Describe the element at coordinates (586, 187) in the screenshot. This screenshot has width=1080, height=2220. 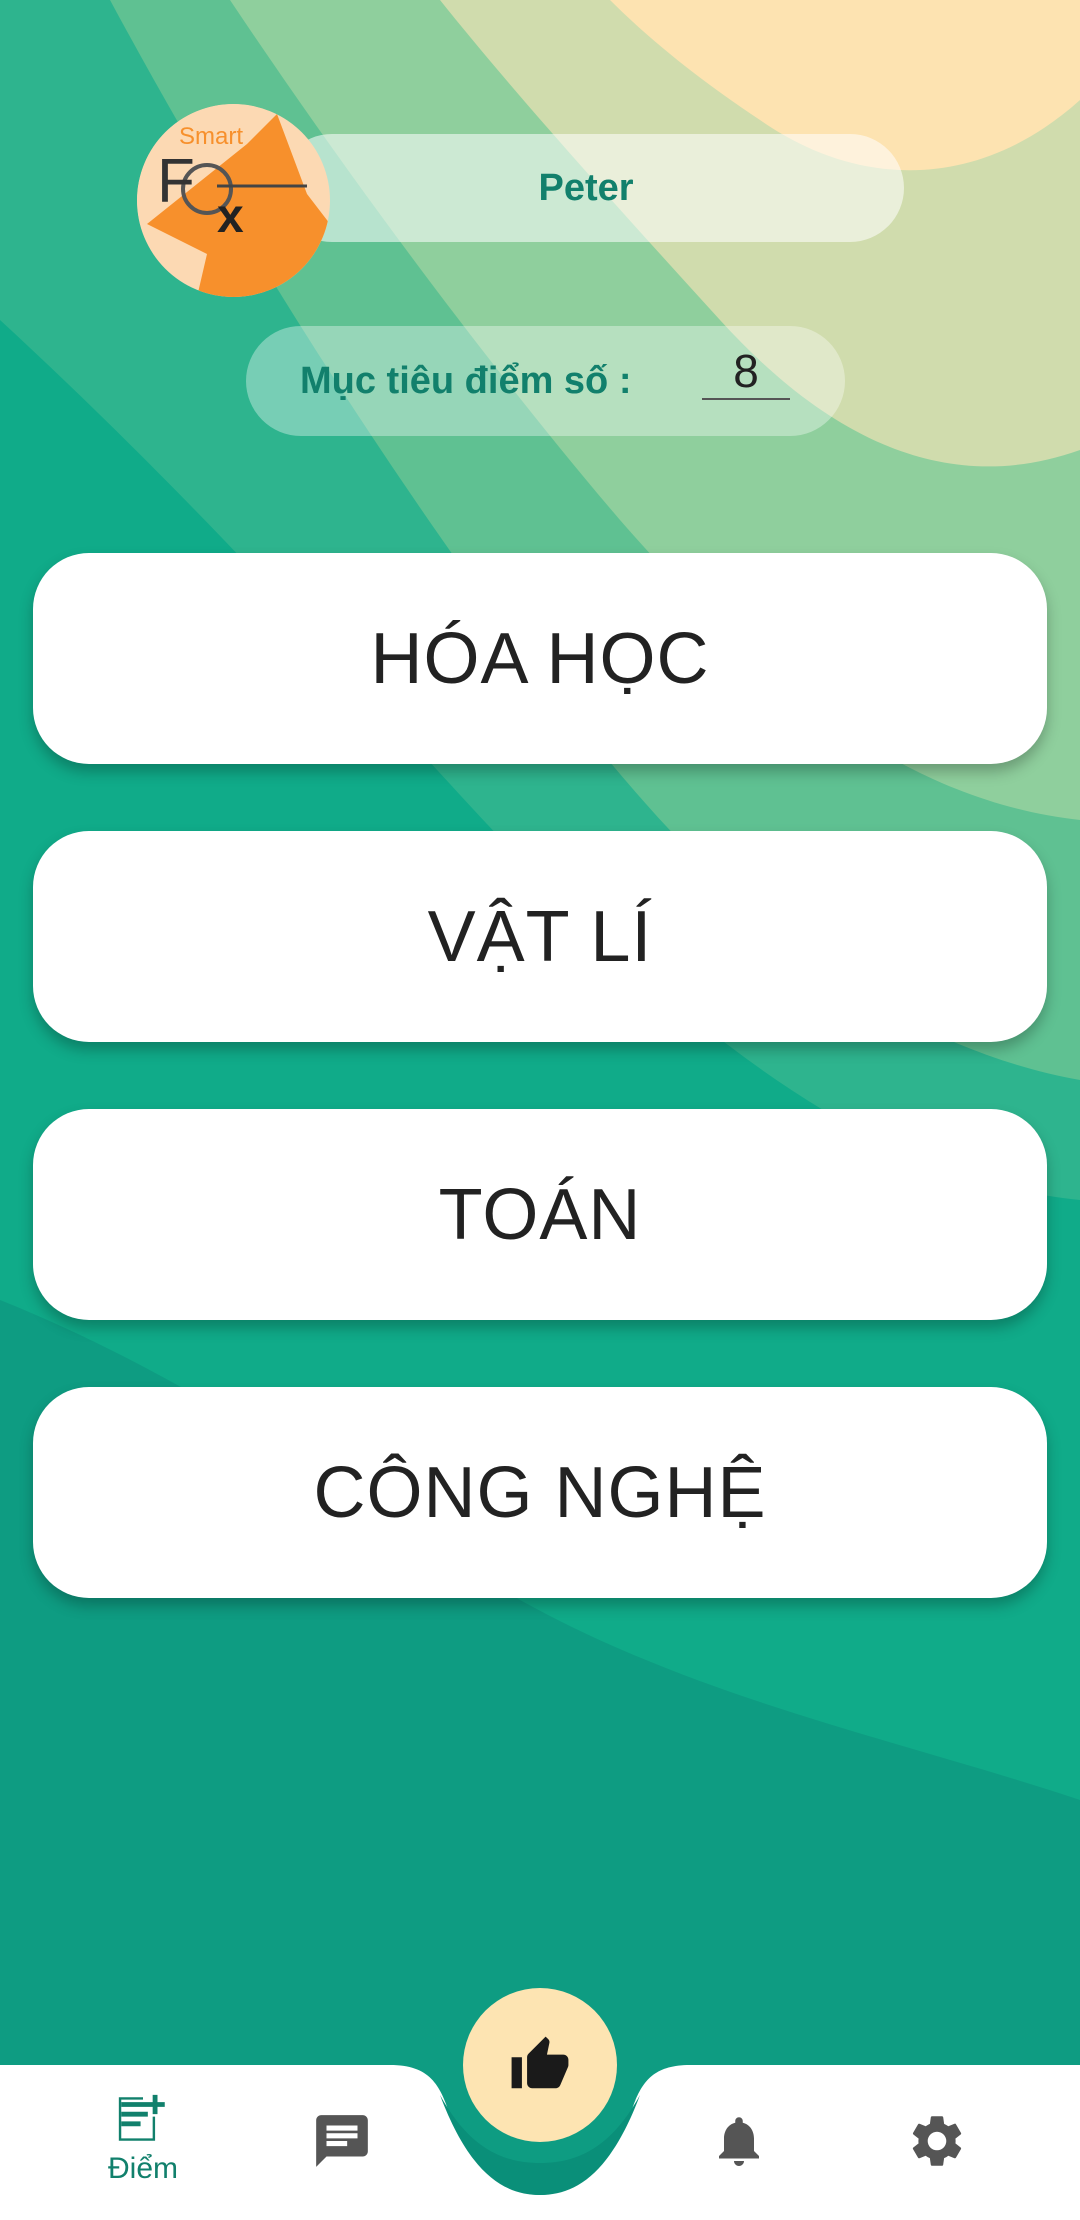
I see `username: Peter` at that location.